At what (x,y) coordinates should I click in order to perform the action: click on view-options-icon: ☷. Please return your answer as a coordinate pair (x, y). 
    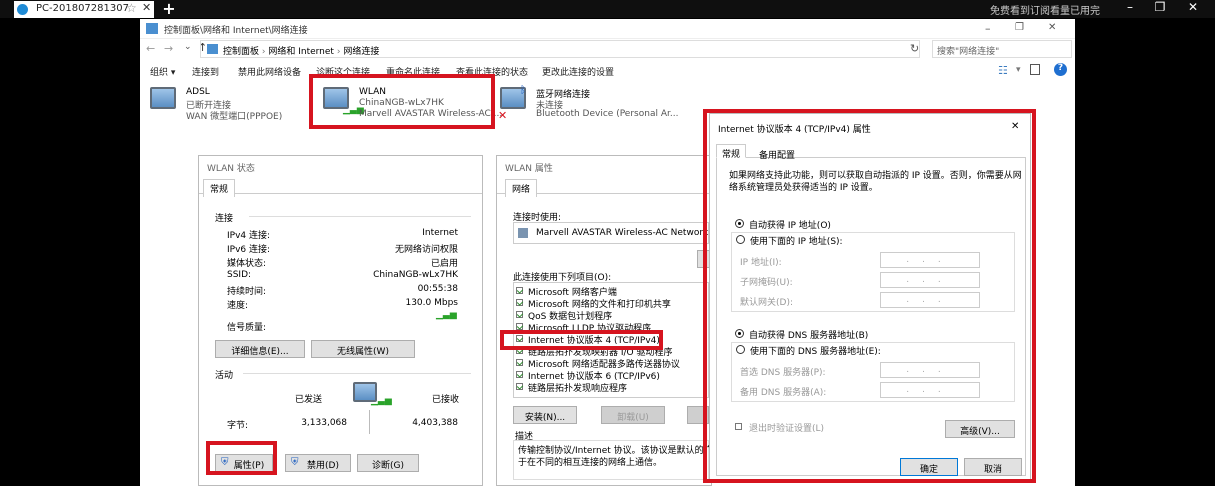
    Looking at the image, I should click on (1003, 70).